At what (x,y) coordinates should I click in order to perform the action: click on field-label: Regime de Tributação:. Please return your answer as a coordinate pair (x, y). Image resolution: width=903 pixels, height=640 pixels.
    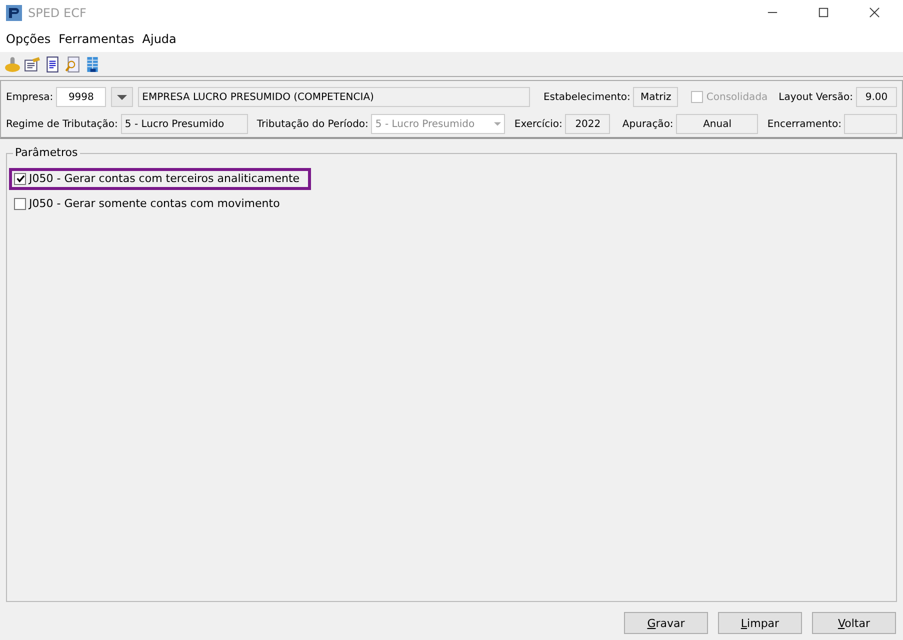
    Looking at the image, I should click on (62, 124).